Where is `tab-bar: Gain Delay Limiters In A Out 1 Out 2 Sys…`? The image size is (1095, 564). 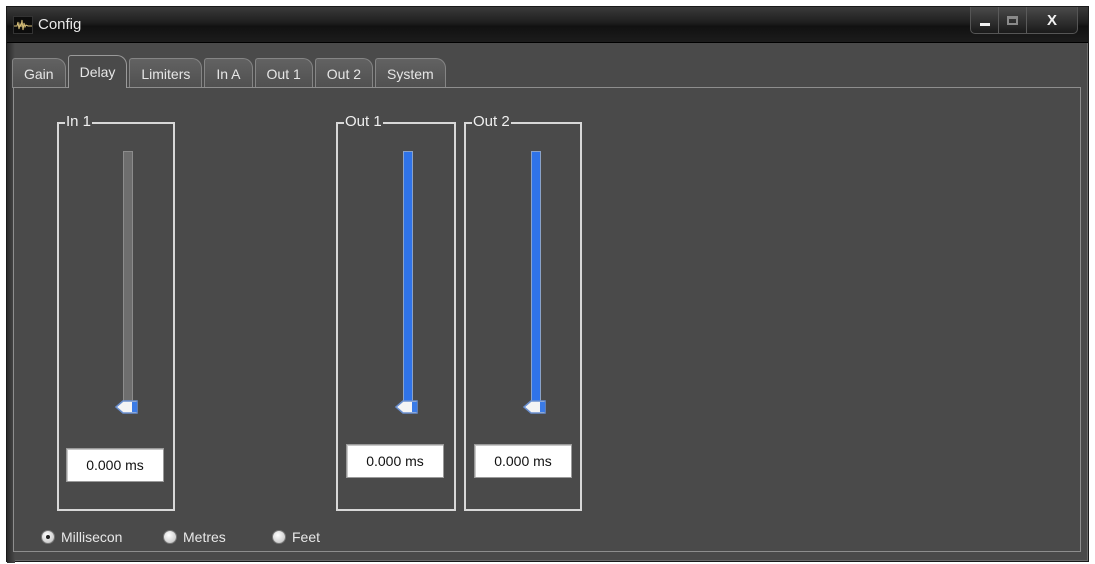
tab-bar: Gain Delay Limiters In A Out 1 Out 2 Sys… is located at coordinates (230, 71).